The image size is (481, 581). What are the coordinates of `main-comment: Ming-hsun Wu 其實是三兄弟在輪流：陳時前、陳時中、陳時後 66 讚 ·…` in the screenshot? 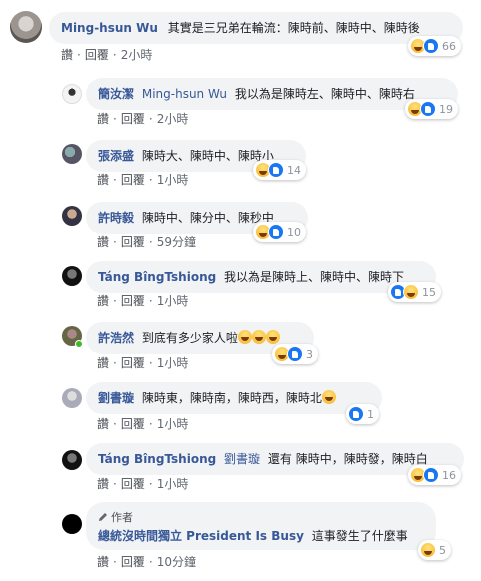 It's located at (240, 35).